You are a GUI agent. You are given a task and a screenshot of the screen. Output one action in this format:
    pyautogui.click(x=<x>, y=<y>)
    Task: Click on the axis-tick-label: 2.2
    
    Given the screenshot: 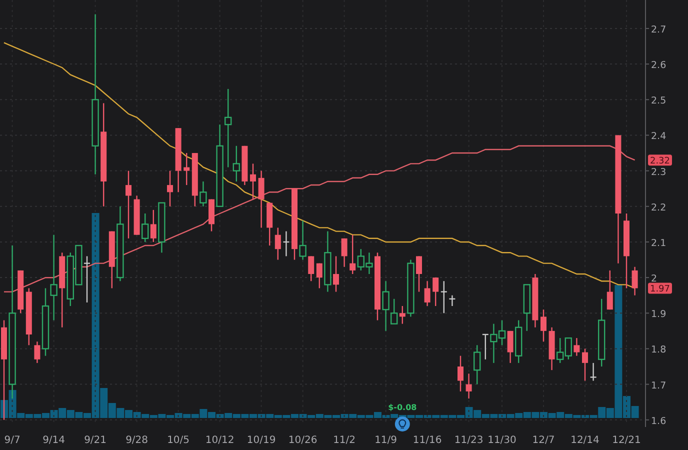 What is the action you would take?
    pyautogui.click(x=658, y=208)
    